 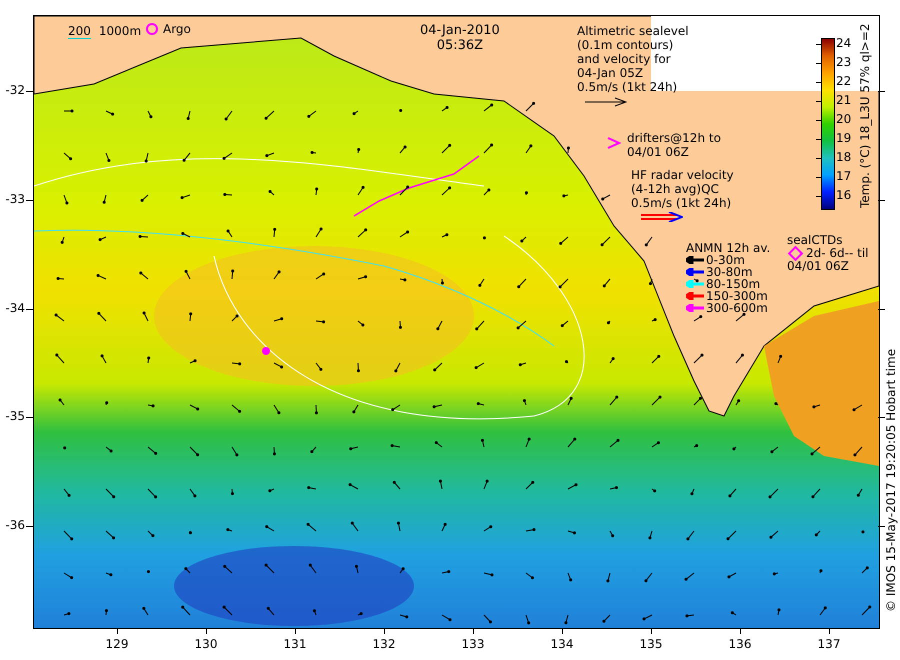 I want to click on hf-radar-legend-line: 0.5m/s (1kt 24h), so click(x=681, y=203).